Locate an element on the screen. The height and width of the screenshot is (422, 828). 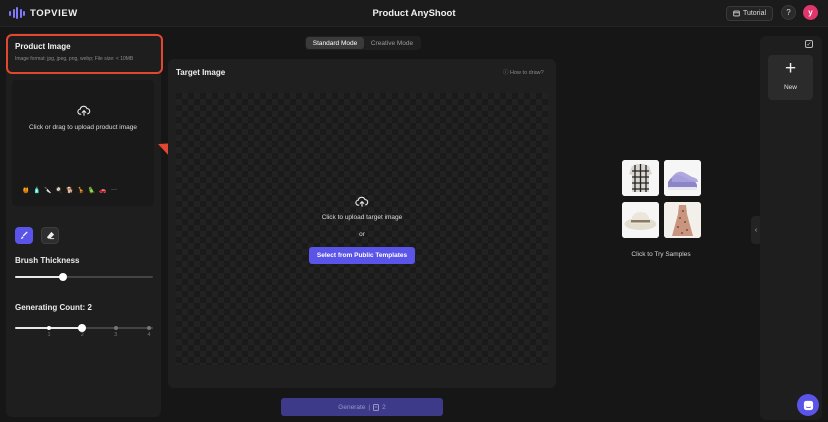
brush-tool-button is located at coordinates (24, 235).